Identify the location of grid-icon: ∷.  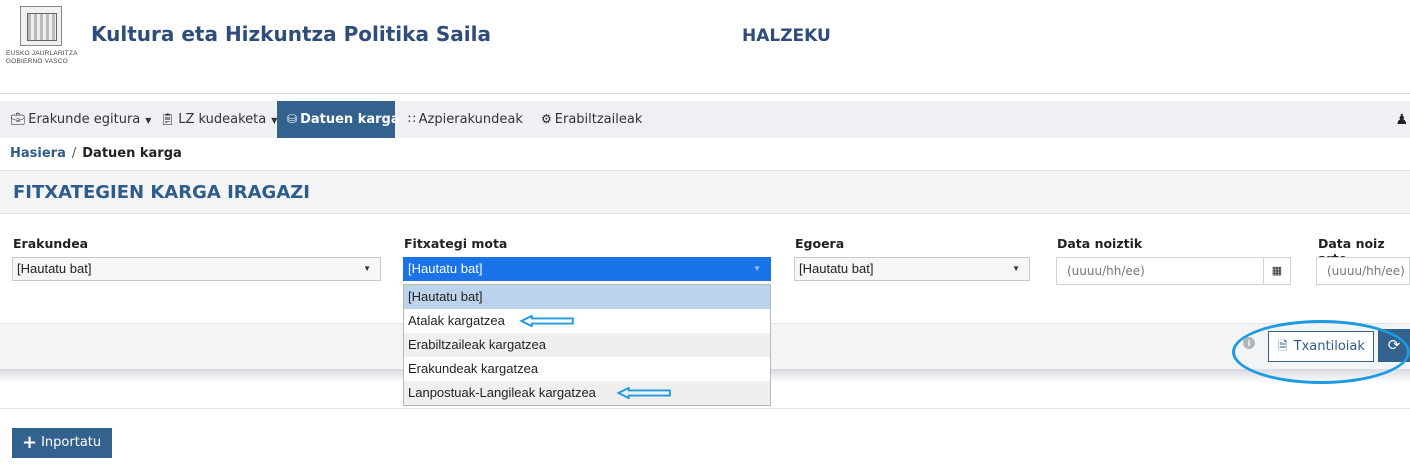
(412, 119).